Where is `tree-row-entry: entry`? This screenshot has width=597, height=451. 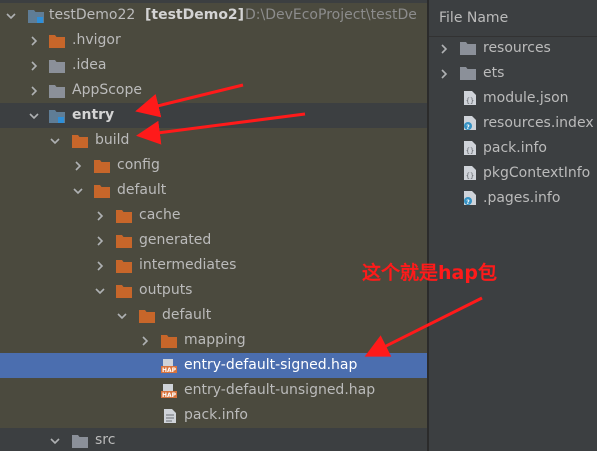
tree-row-entry: entry is located at coordinates (213, 115).